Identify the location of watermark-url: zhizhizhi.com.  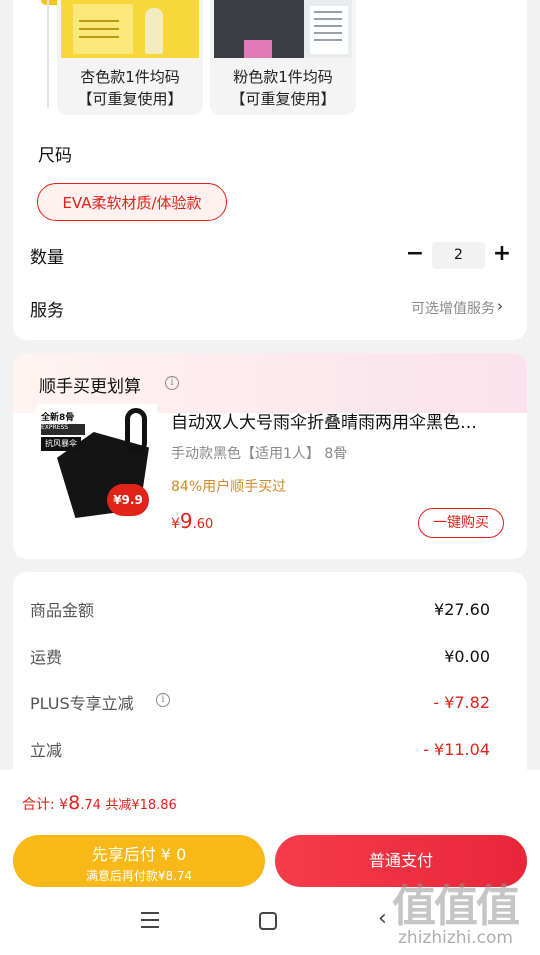
(455, 938).